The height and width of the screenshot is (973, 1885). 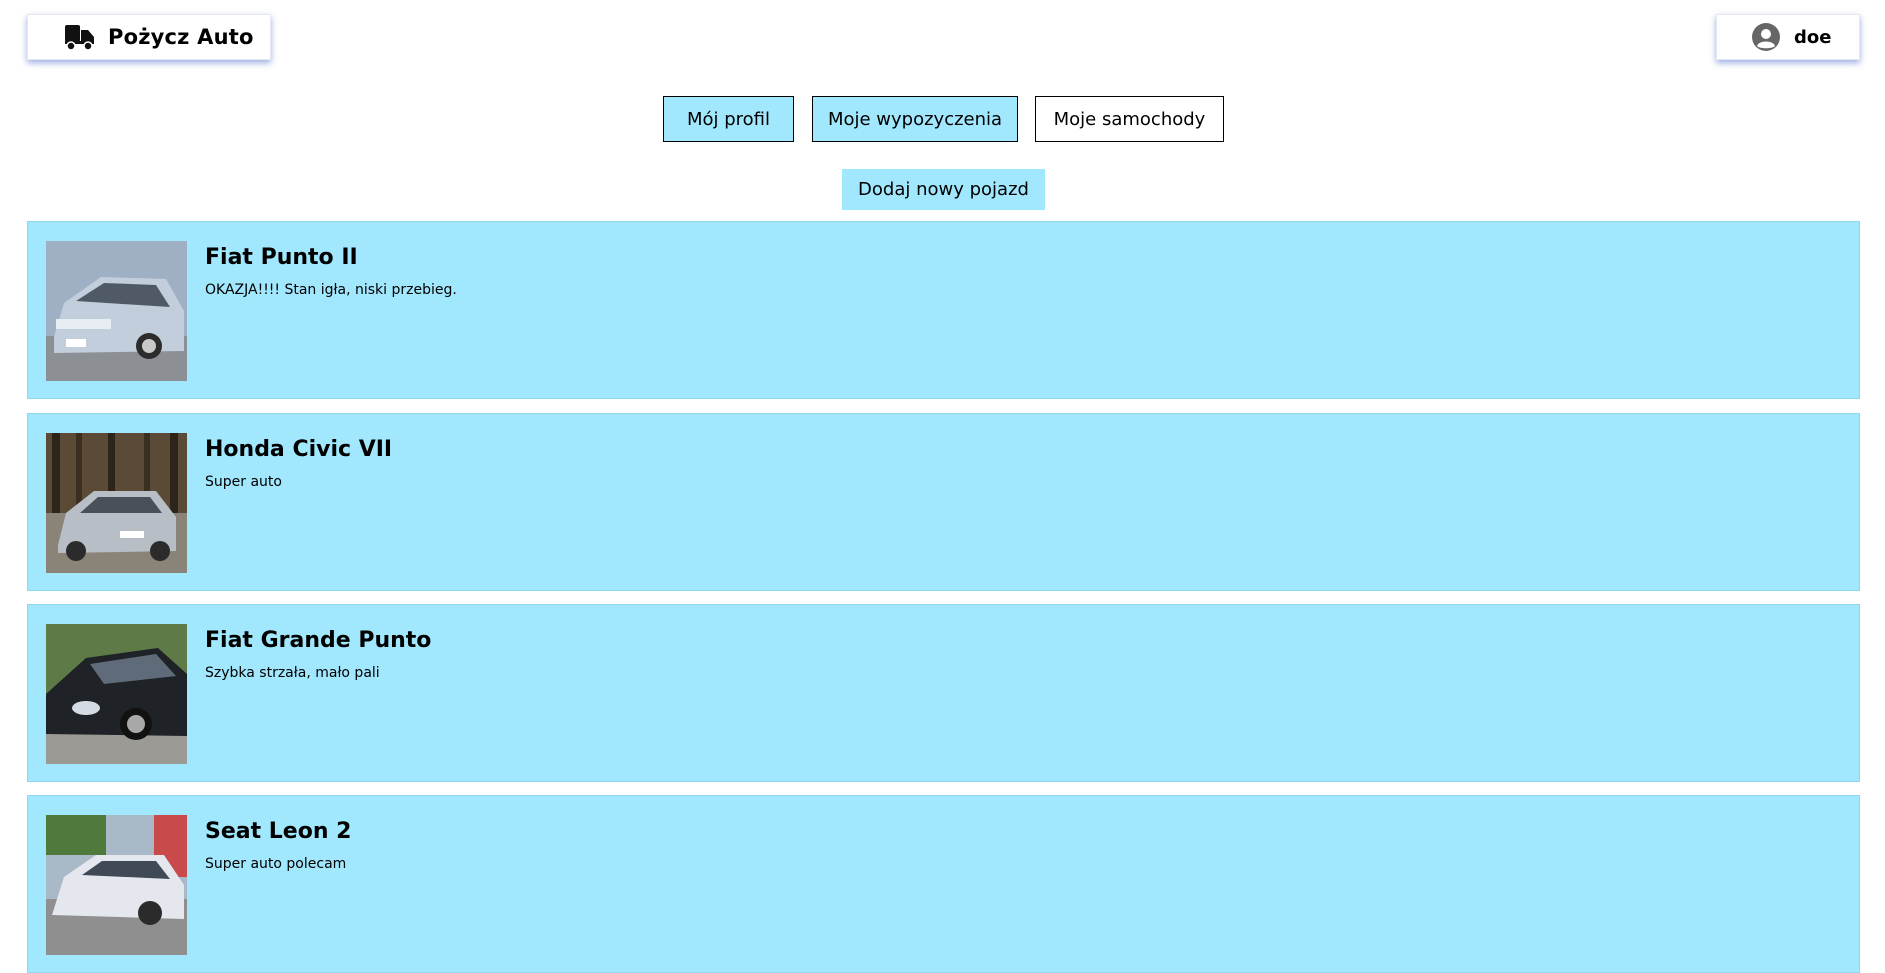 What do you see at coordinates (943, 189) in the screenshot?
I see `add-vehicle-button: Dodaj nowy pojazd` at bounding box center [943, 189].